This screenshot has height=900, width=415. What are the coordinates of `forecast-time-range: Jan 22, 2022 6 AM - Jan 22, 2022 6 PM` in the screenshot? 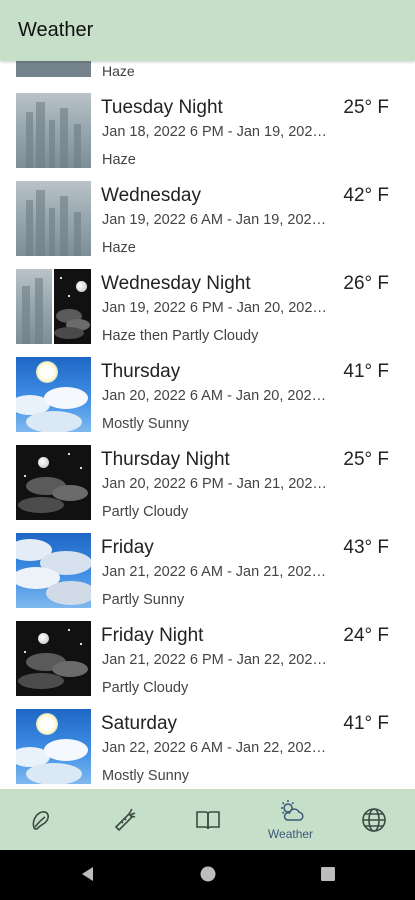 It's located at (218, 748).